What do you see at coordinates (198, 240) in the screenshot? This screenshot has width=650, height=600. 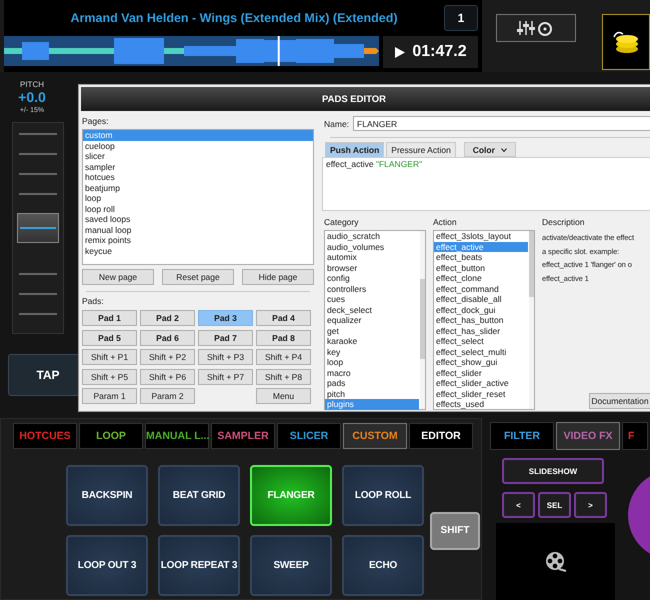 I see `page-item: remix points` at bounding box center [198, 240].